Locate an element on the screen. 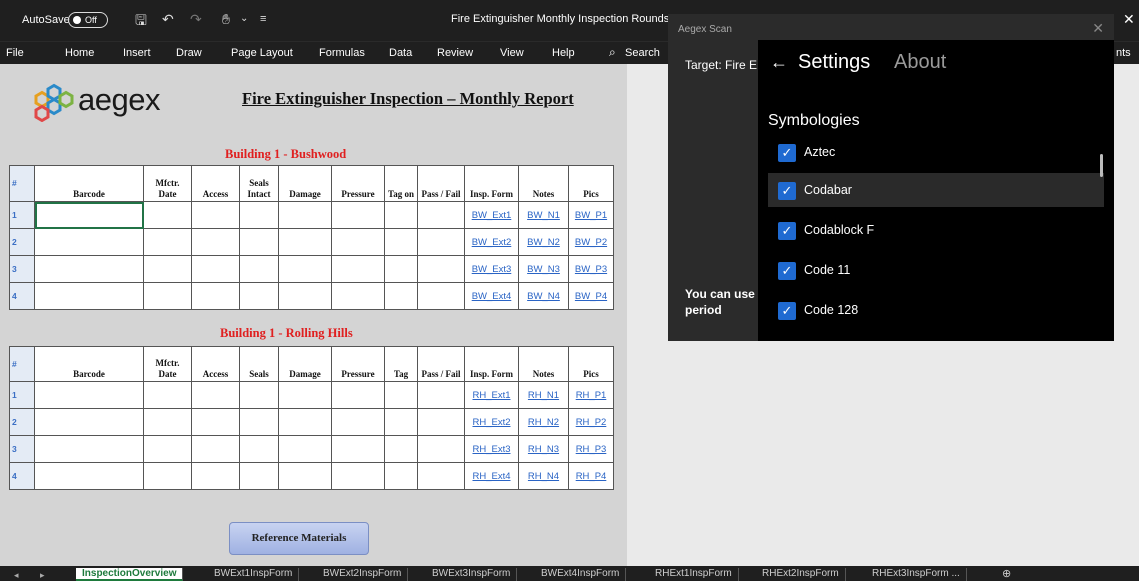 The height and width of the screenshot is (581, 1139). add-sheet-icon: ⊕ is located at coordinates (1006, 574).